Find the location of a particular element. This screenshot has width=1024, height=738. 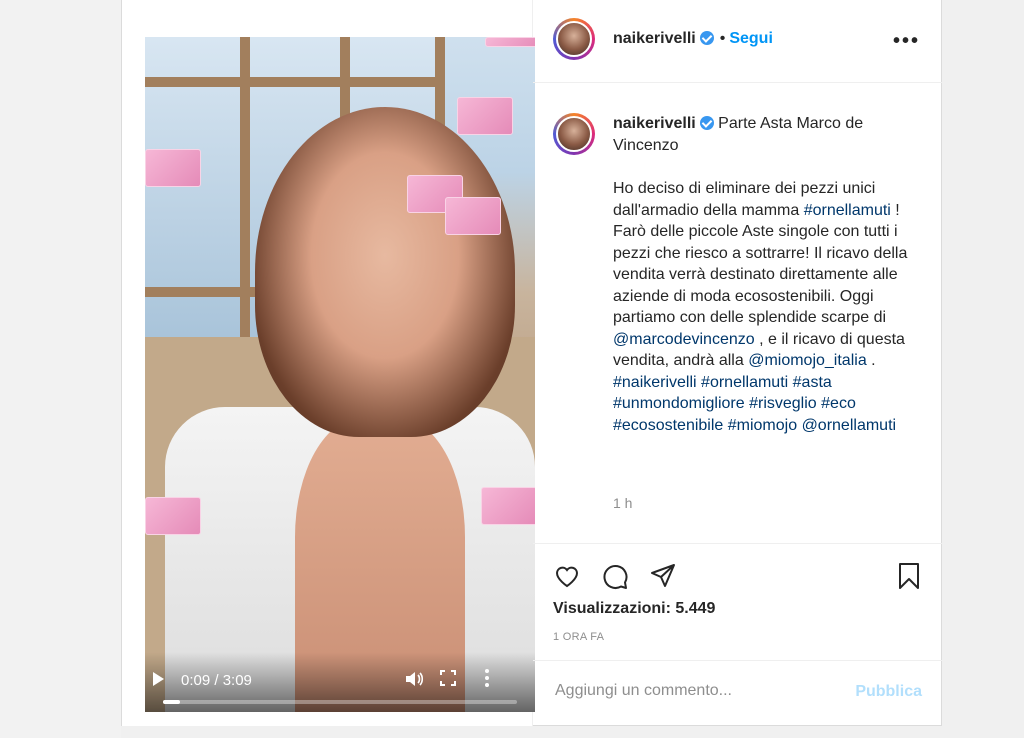

hashtag-link: #ecosostenibile is located at coordinates (668, 425).